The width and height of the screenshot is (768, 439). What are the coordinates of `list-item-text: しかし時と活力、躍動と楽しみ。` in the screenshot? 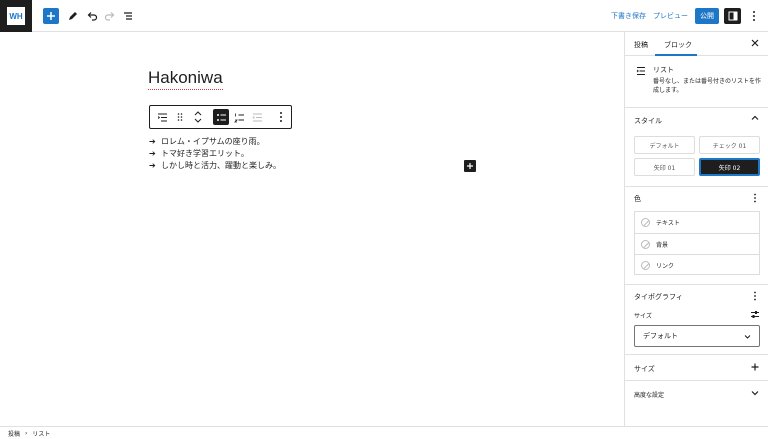 It's located at (221, 165).